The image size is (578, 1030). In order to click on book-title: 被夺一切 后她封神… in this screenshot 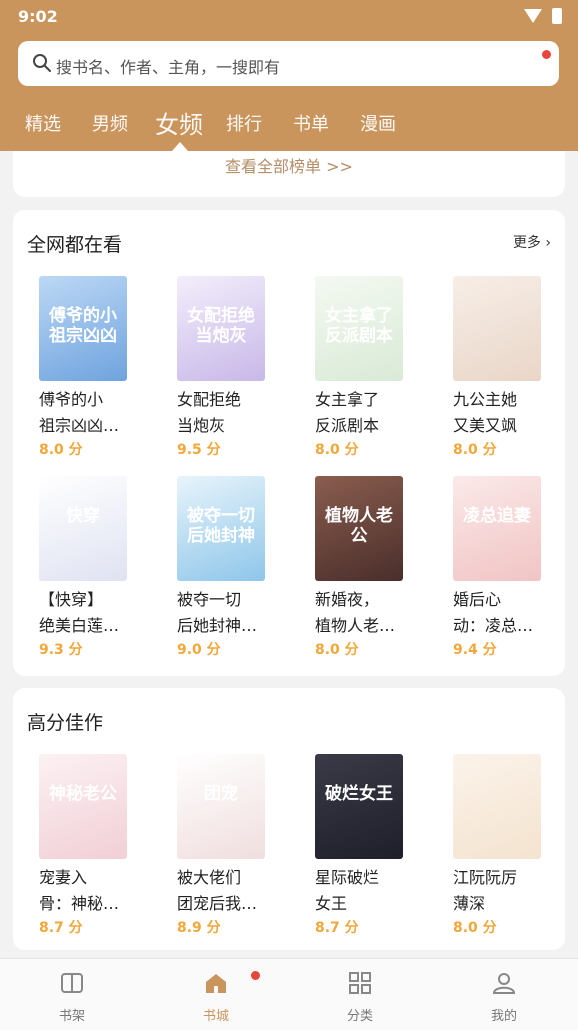, I will do `click(223, 613)`.